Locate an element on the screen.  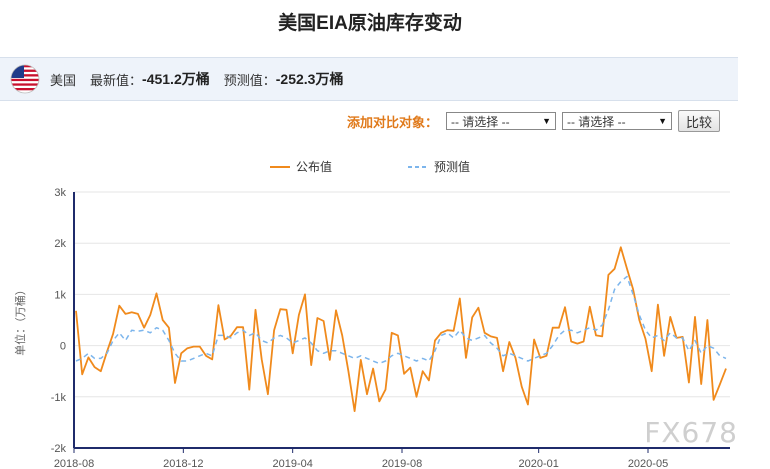
x-tick-label: 2018-08 is located at coordinates (74, 463).